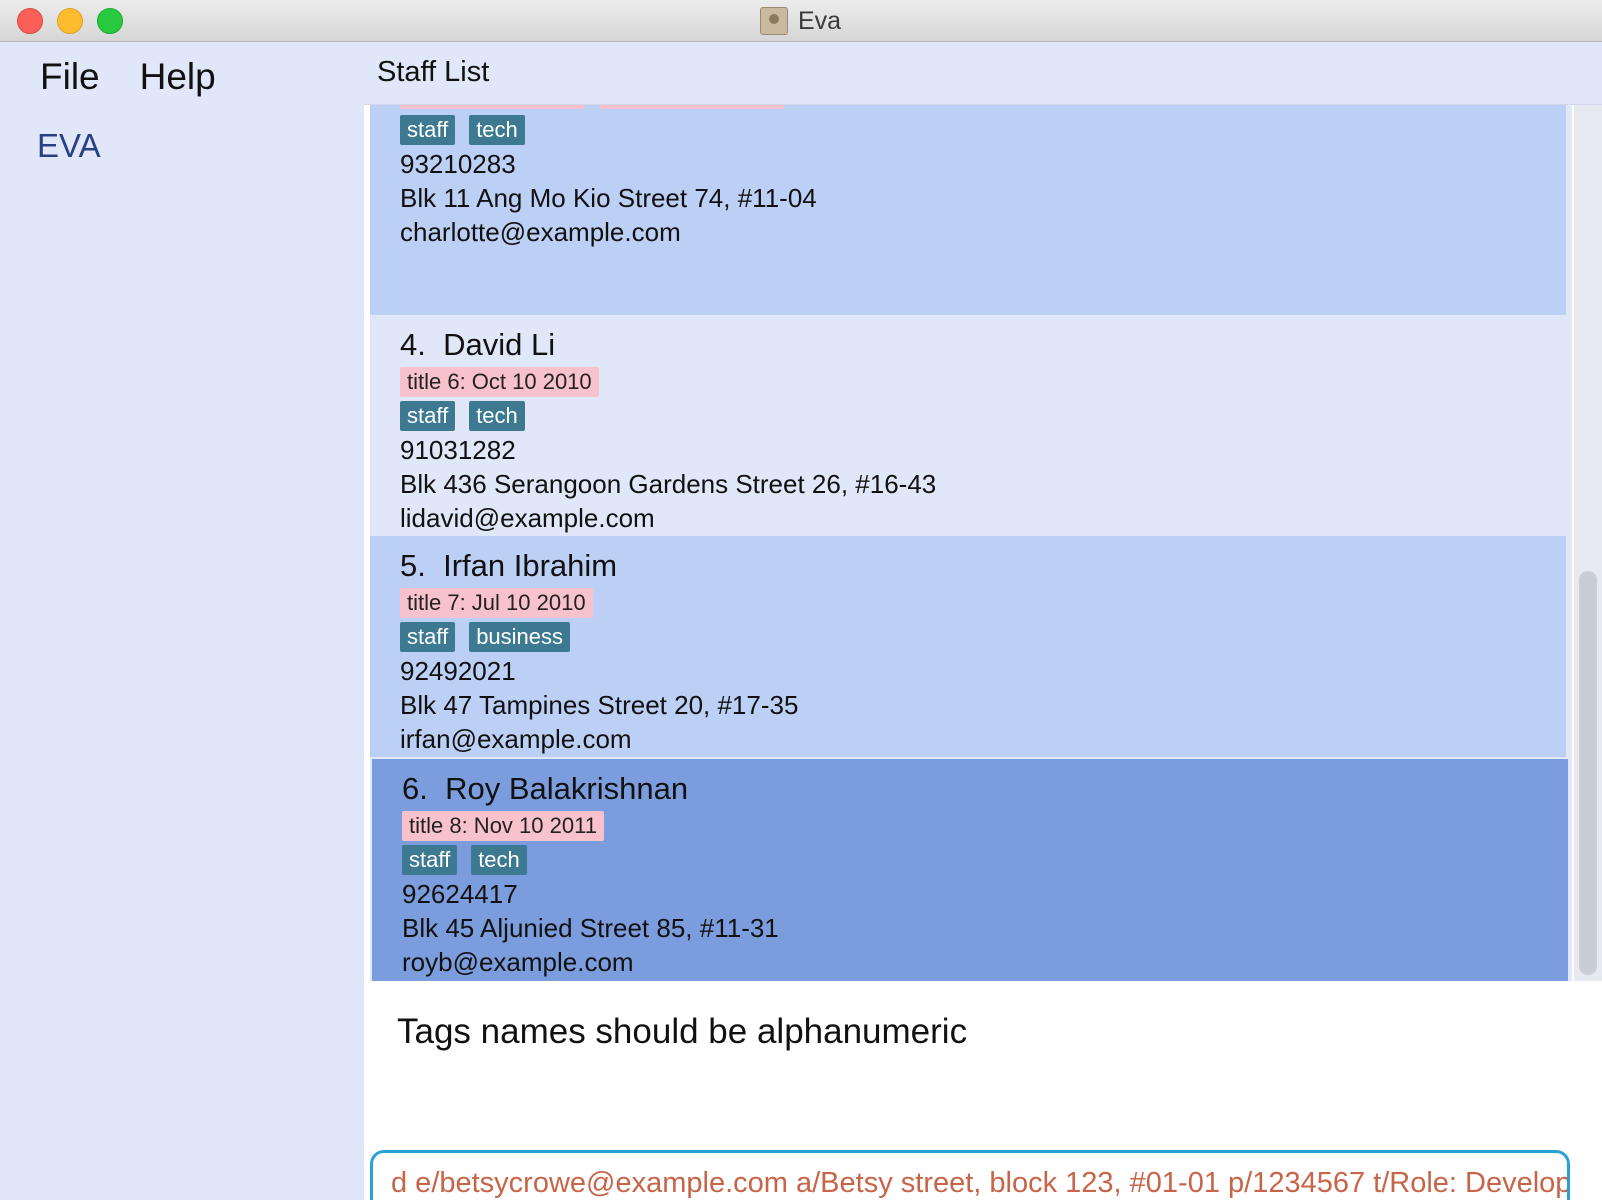 The width and height of the screenshot is (1602, 1200). Describe the element at coordinates (983, 345) in the screenshot. I see `staff-name-row: 4. David Li` at that location.